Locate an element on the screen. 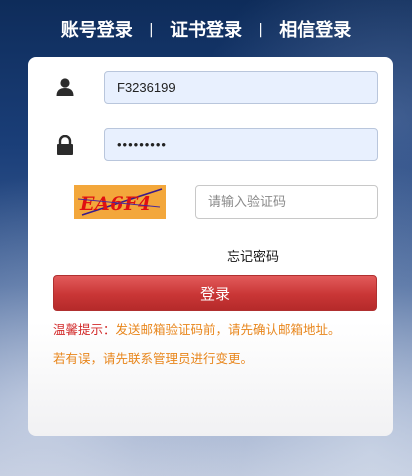  tab-account-login: 账号登录 is located at coordinates (97, 30).